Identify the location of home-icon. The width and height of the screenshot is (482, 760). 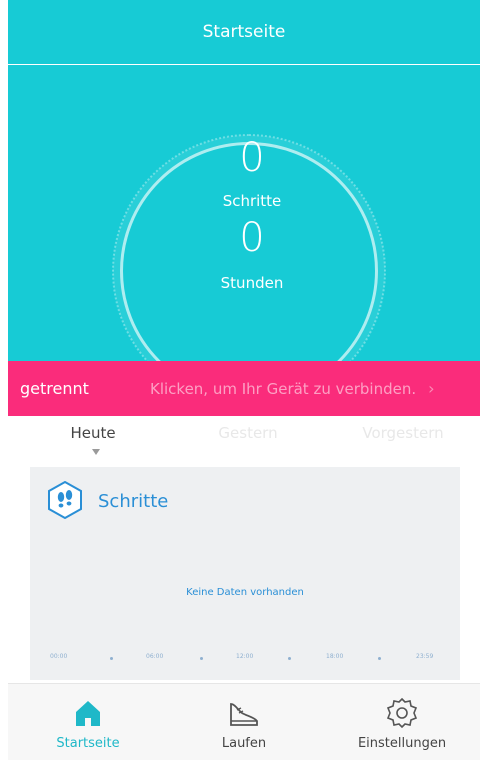
(88, 713).